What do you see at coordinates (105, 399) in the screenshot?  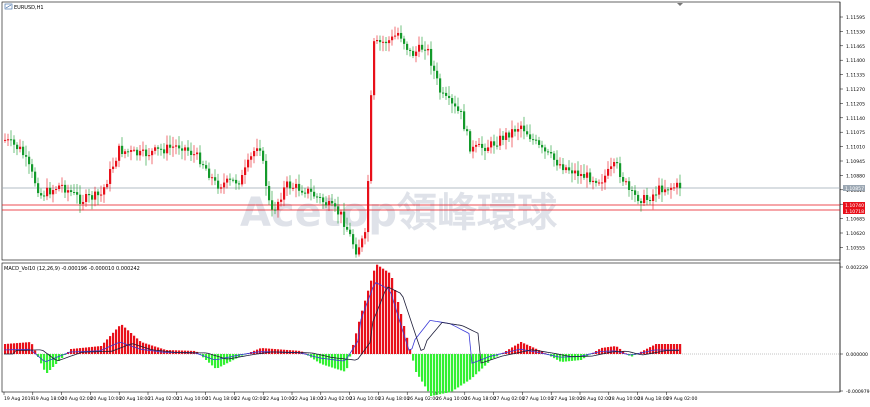 I see `time-tick-label: 20 Aug 10:00` at bounding box center [105, 399].